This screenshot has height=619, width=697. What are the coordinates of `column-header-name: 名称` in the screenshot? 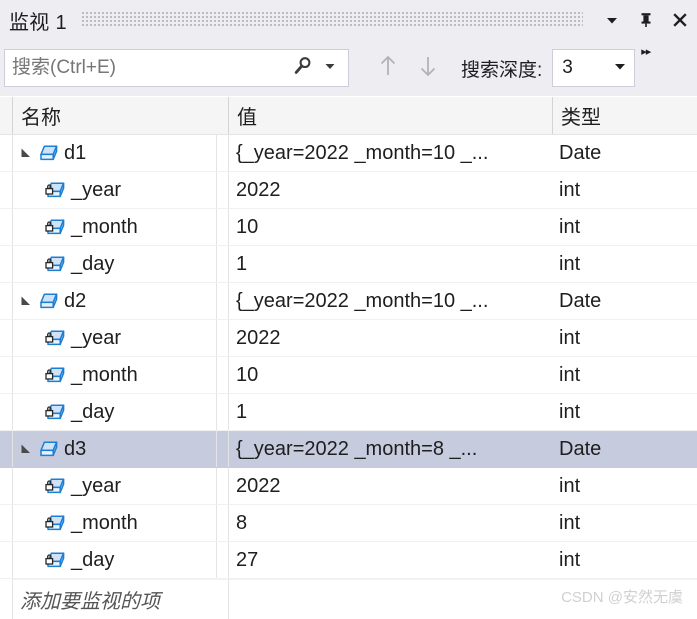 It's located at (120, 115).